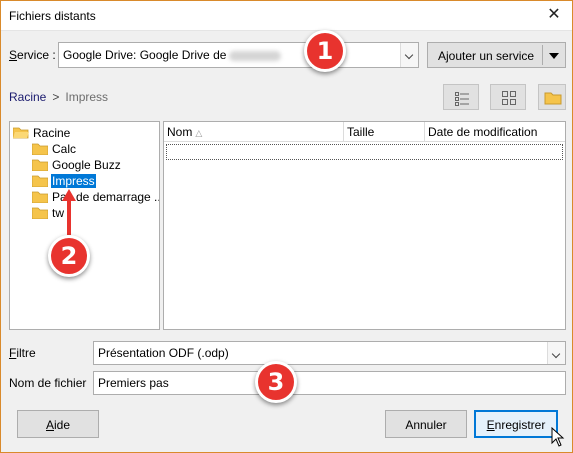  Describe the element at coordinates (27, 97) in the screenshot. I see `breadcrumb-root-link: Racine` at that location.